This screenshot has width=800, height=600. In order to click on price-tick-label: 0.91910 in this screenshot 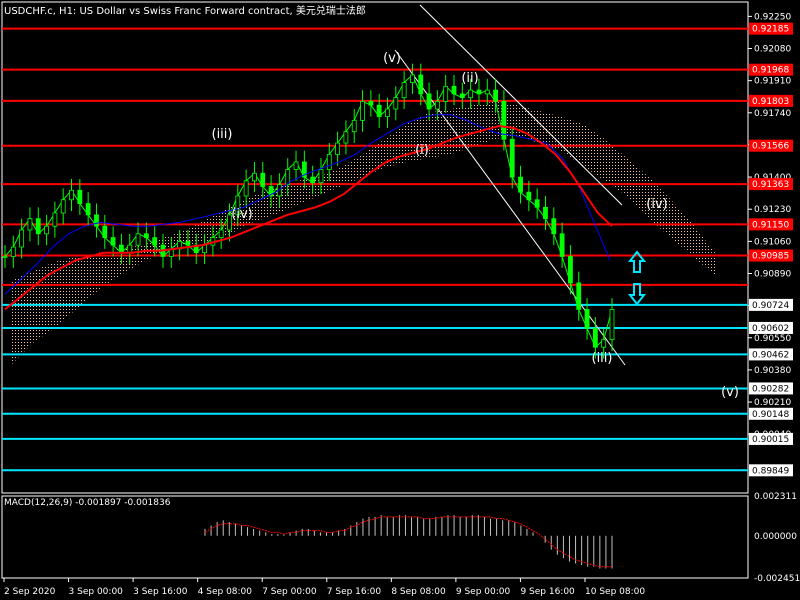, I will do `click(772, 82)`.